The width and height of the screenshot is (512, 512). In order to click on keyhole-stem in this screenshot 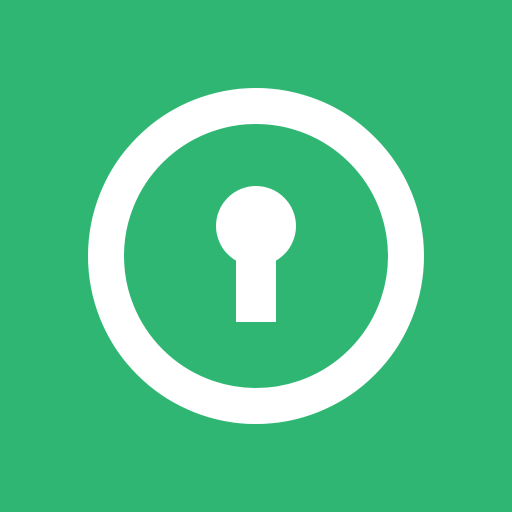, I will do `click(256, 281)`.